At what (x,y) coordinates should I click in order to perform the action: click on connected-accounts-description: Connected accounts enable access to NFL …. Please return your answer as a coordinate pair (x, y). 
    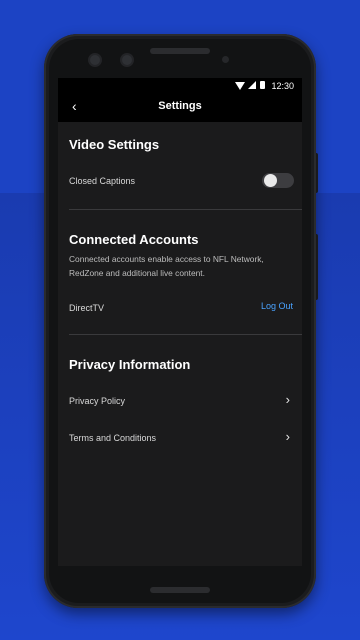
    Looking at the image, I should click on (166, 266).